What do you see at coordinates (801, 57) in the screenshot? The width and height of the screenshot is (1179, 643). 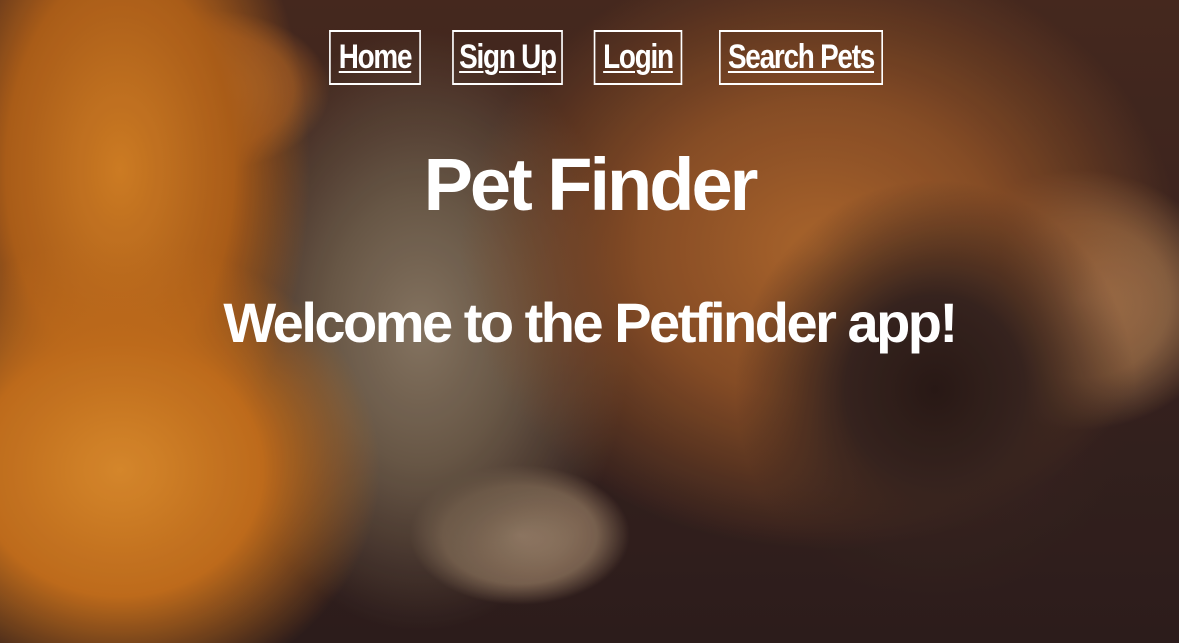 I see `nav-link-search-pets: Search Pets` at bounding box center [801, 57].